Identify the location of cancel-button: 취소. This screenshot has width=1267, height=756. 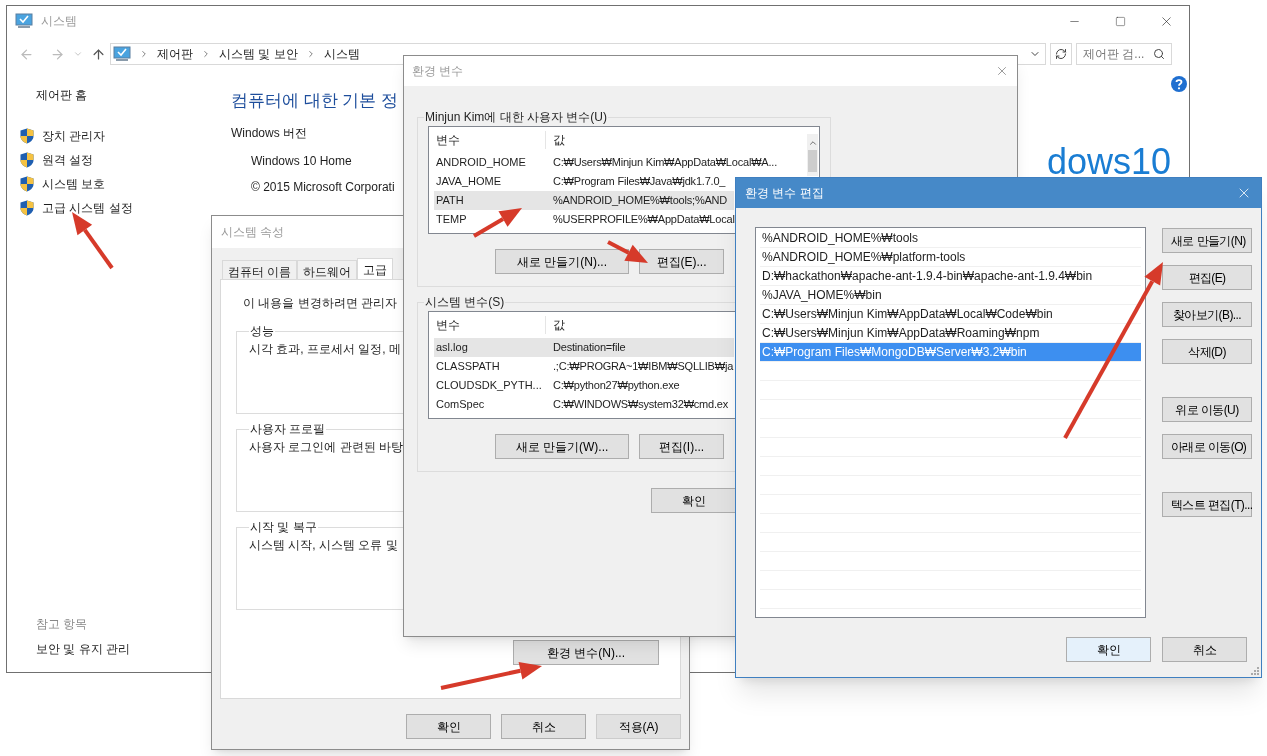
(1204, 649).